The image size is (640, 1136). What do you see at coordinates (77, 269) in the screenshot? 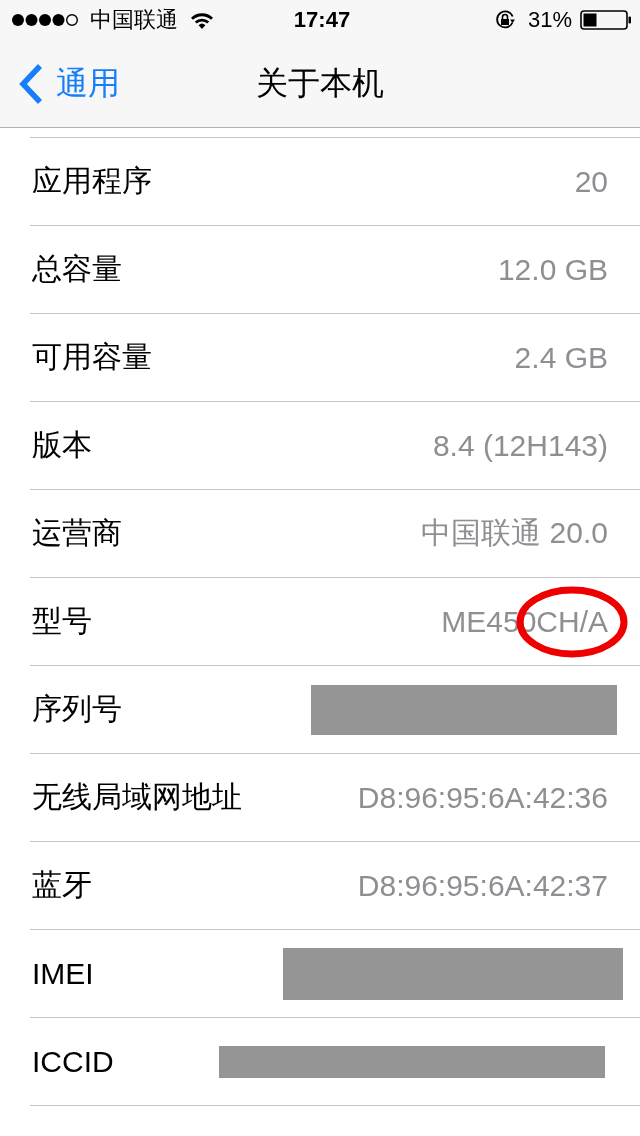
I see `row-label: 总容量` at bounding box center [77, 269].